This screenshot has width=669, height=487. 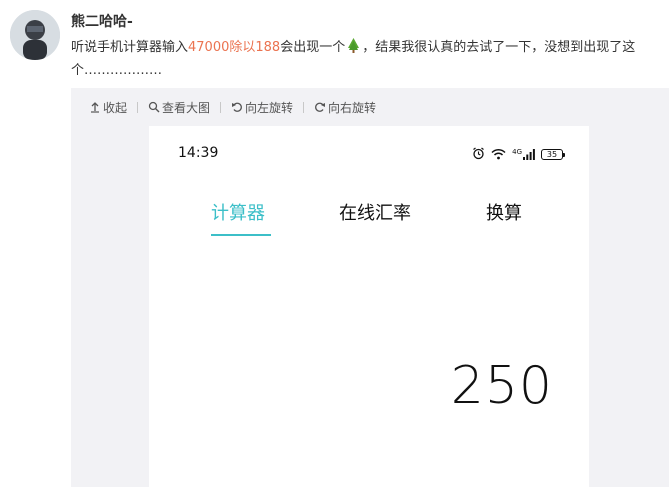 I want to click on rotate-left-button: 向左旋转, so click(x=262, y=107).